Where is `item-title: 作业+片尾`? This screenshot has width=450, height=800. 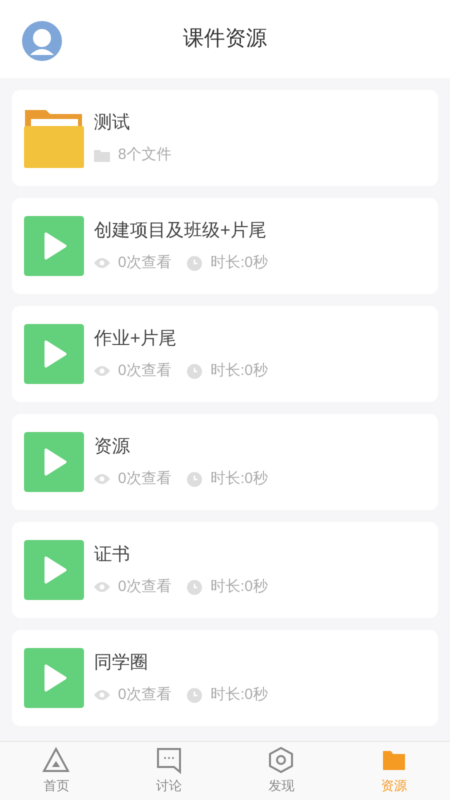 item-title: 作业+片尾 is located at coordinates (136, 338).